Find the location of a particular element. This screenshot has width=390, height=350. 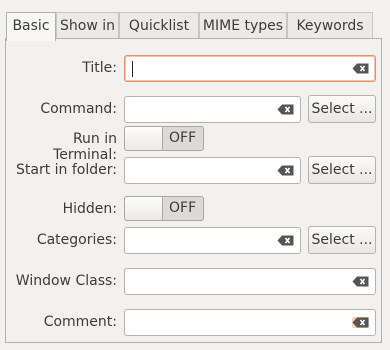

categories-input is located at coordinates (201, 240).